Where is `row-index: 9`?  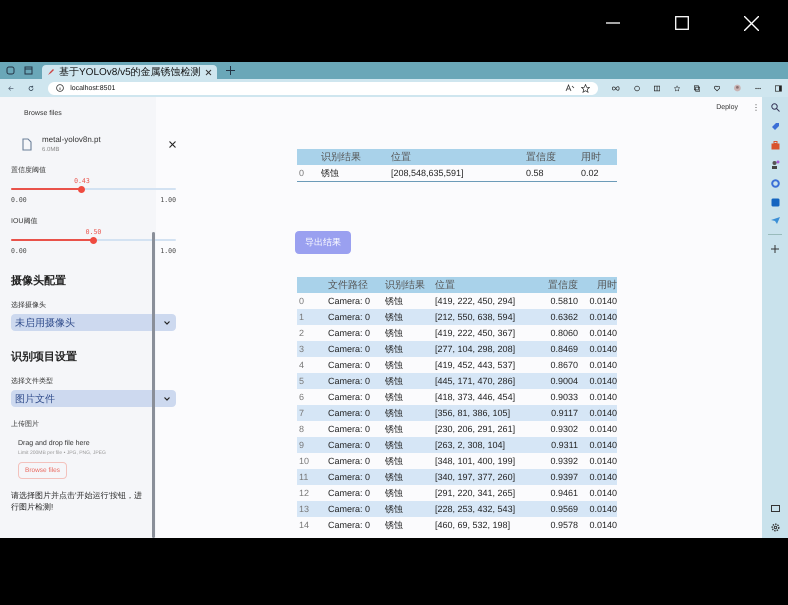
row-index: 9 is located at coordinates (302, 445).